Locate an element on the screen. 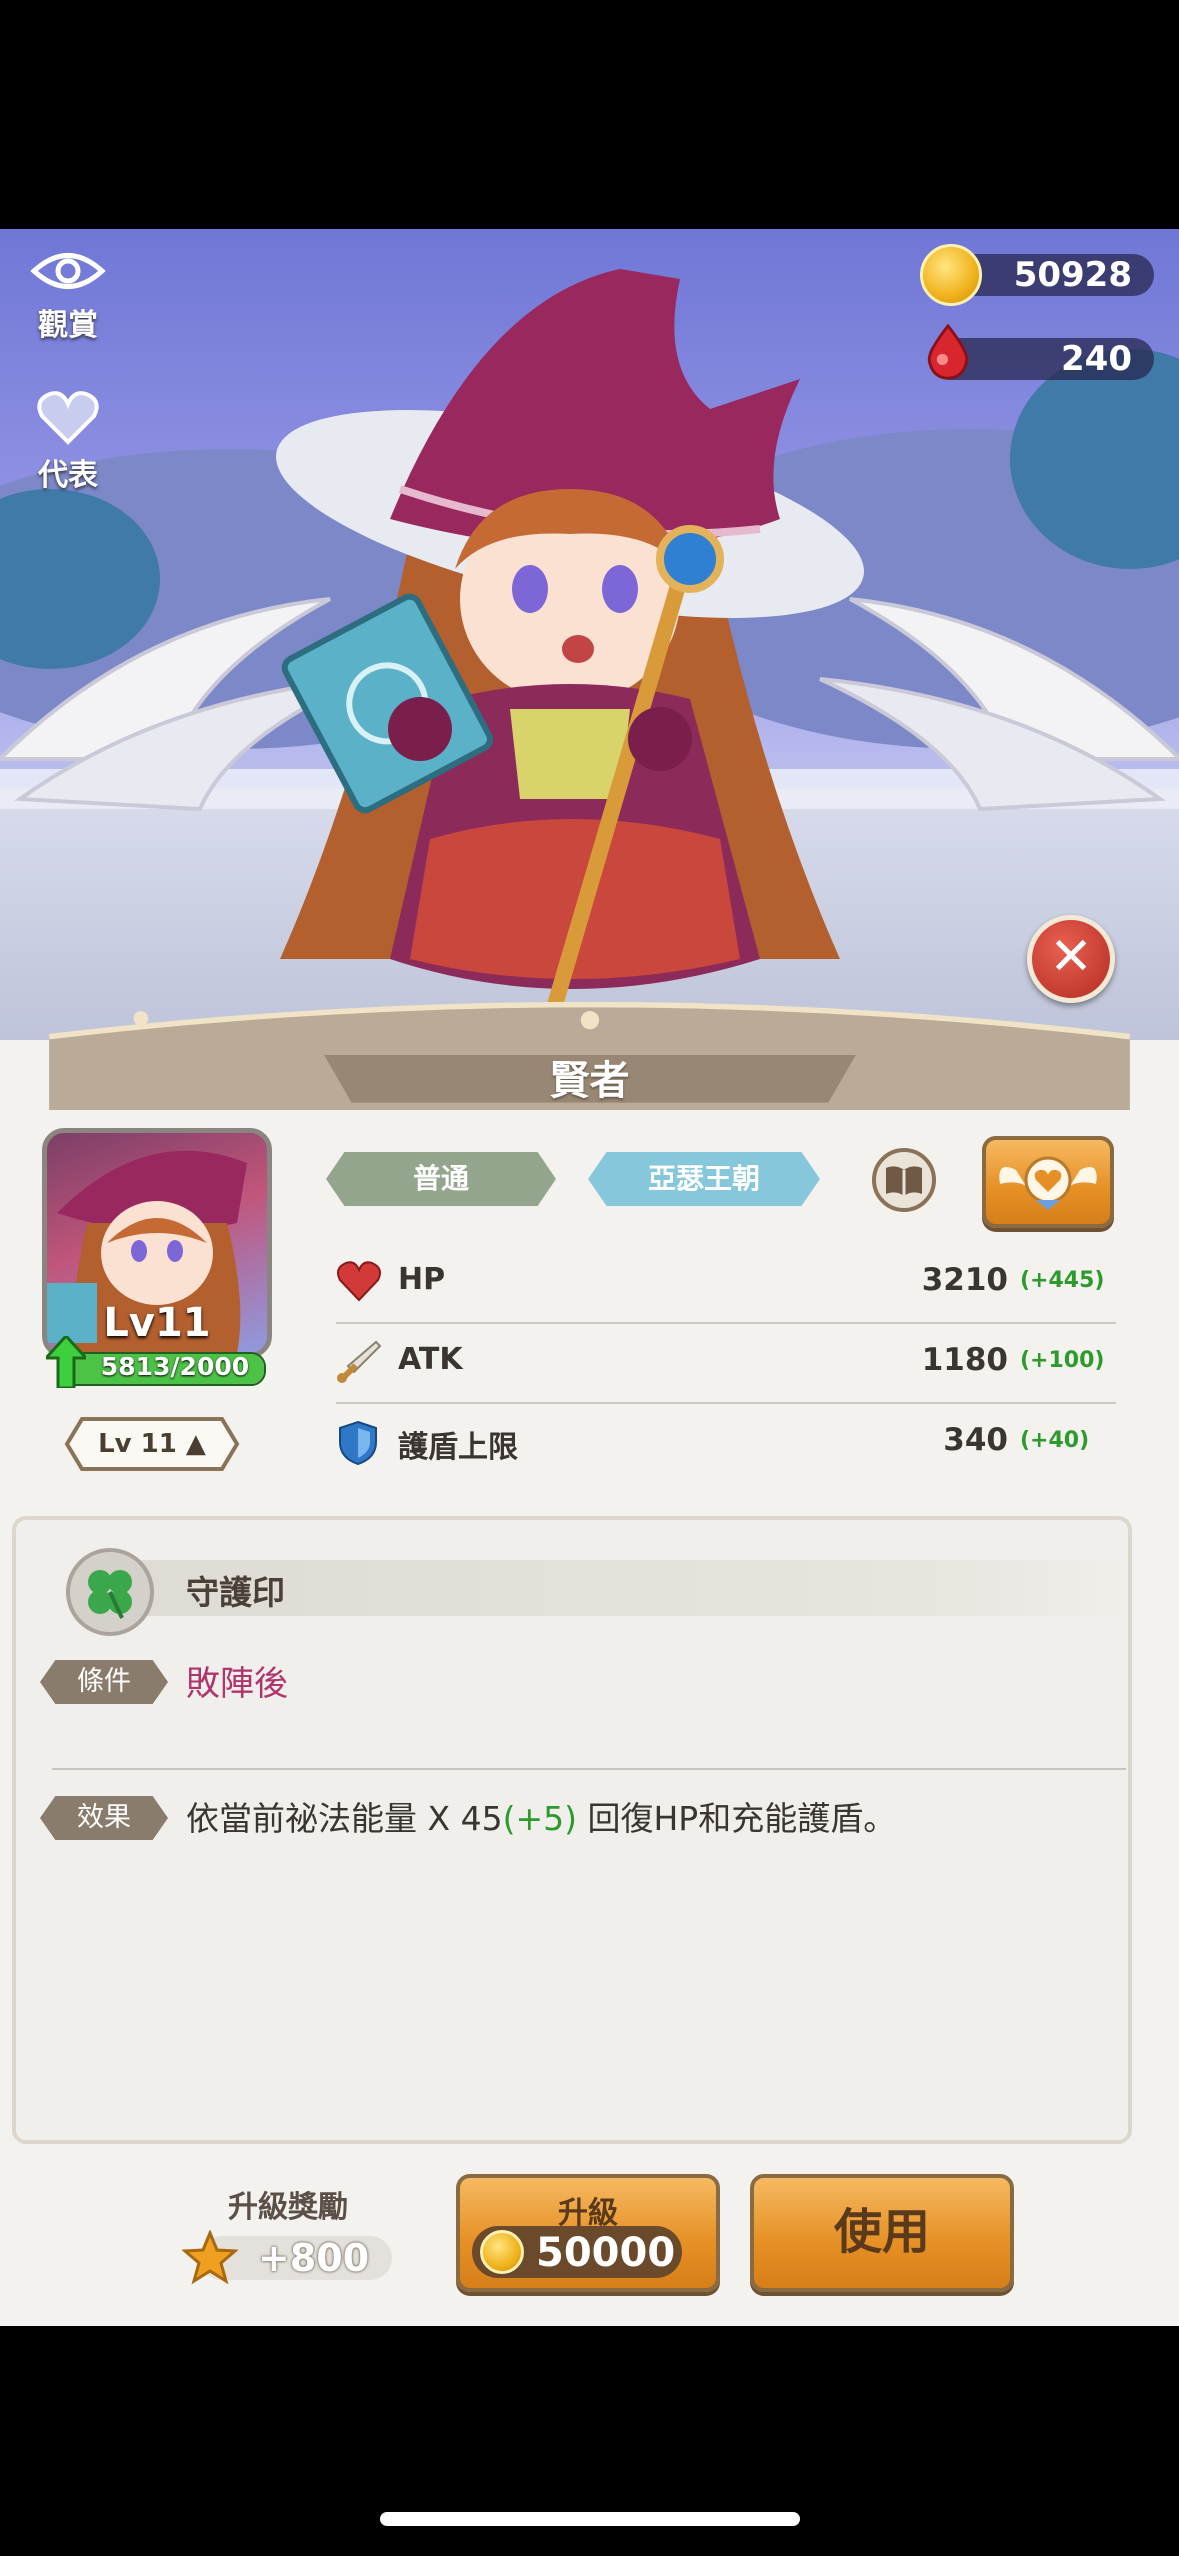 The image size is (1179, 2556). close-icon: ✕ is located at coordinates (1071, 957).